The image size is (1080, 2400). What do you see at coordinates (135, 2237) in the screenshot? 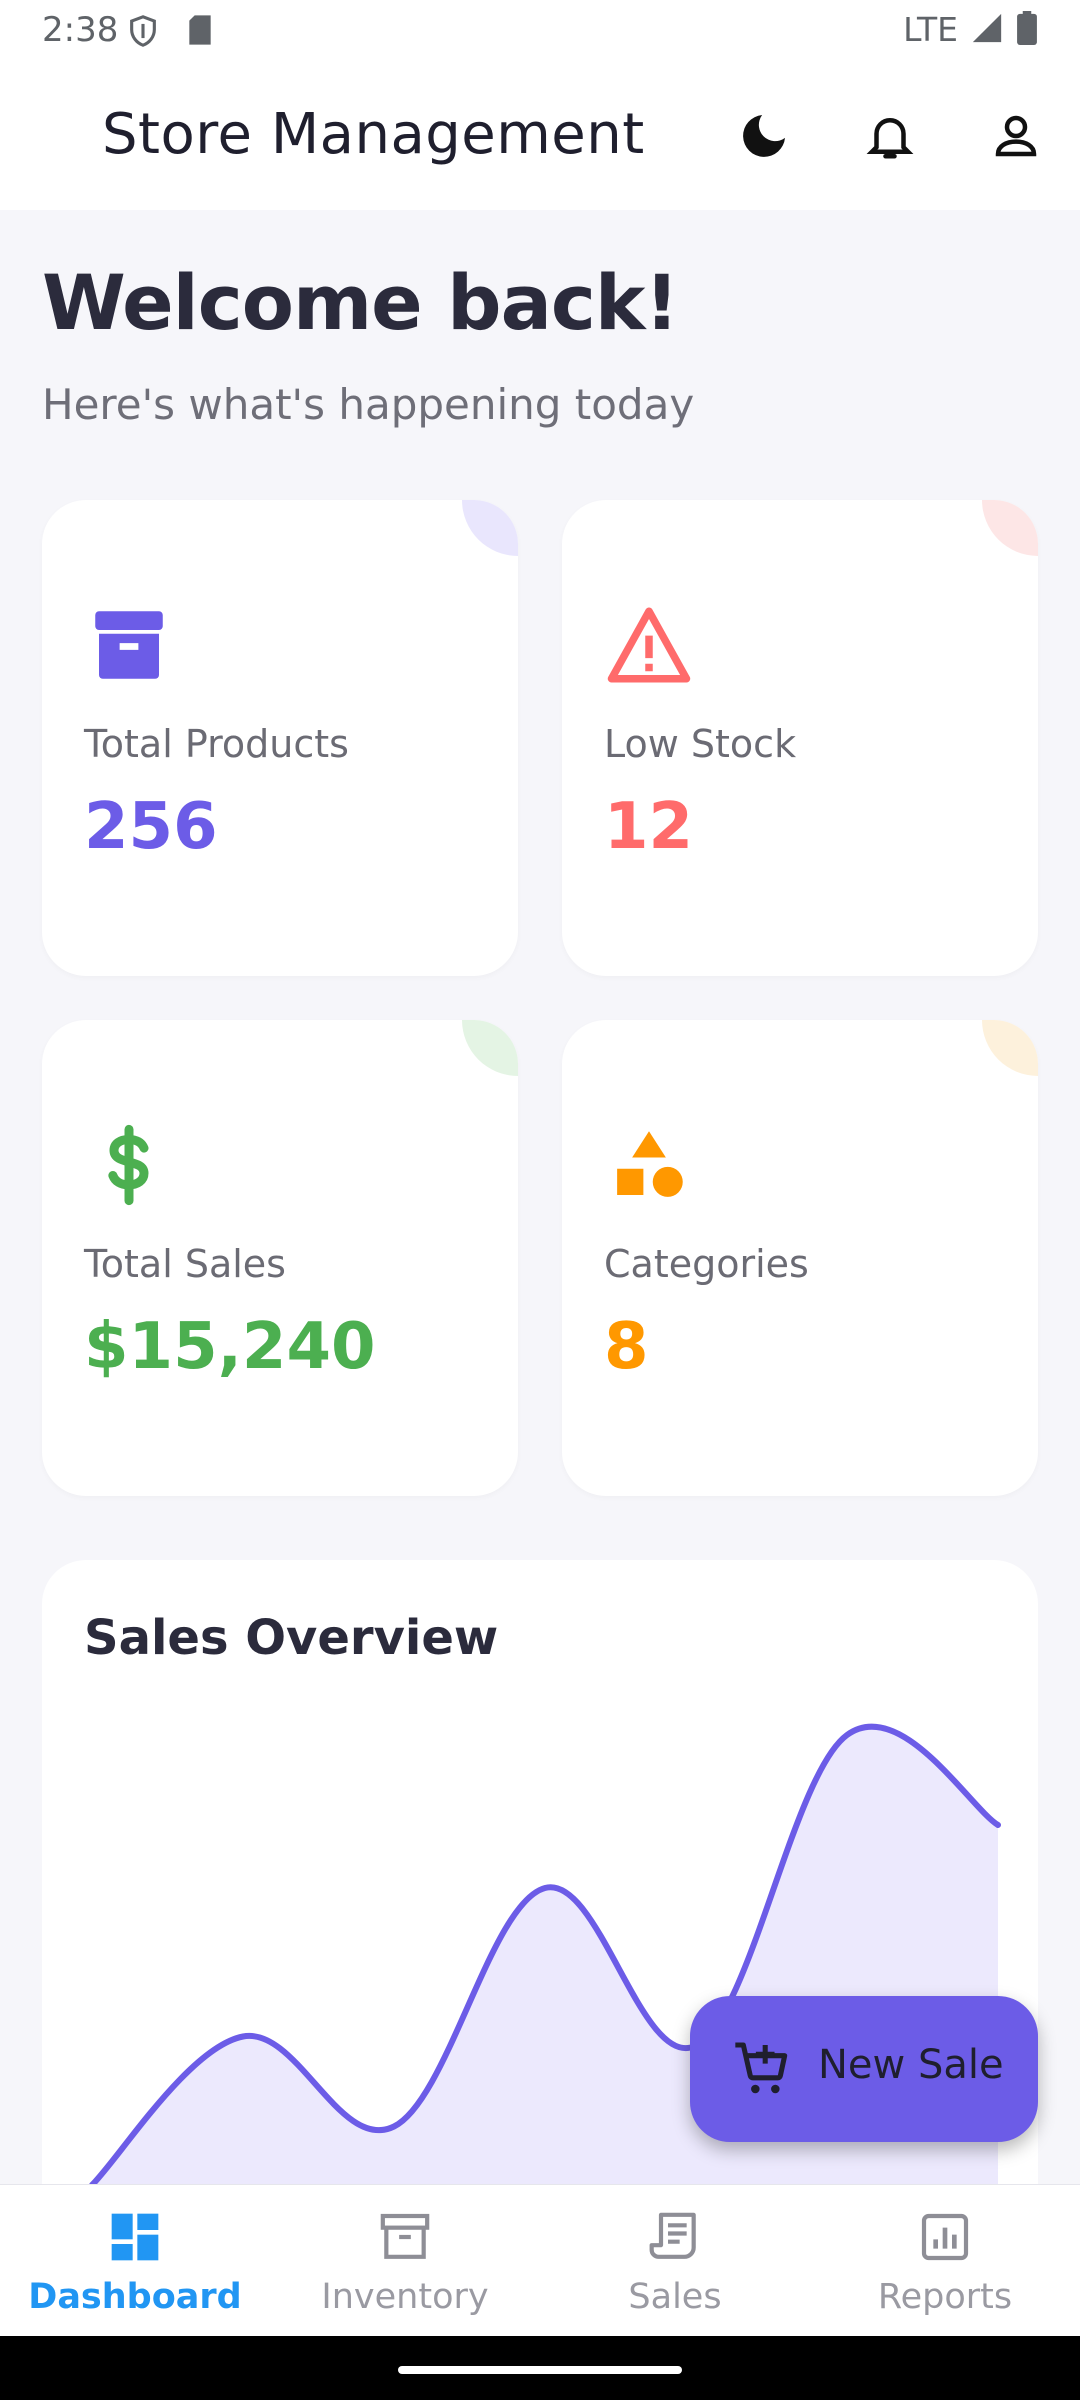
I see `dashboard-icon` at bounding box center [135, 2237].